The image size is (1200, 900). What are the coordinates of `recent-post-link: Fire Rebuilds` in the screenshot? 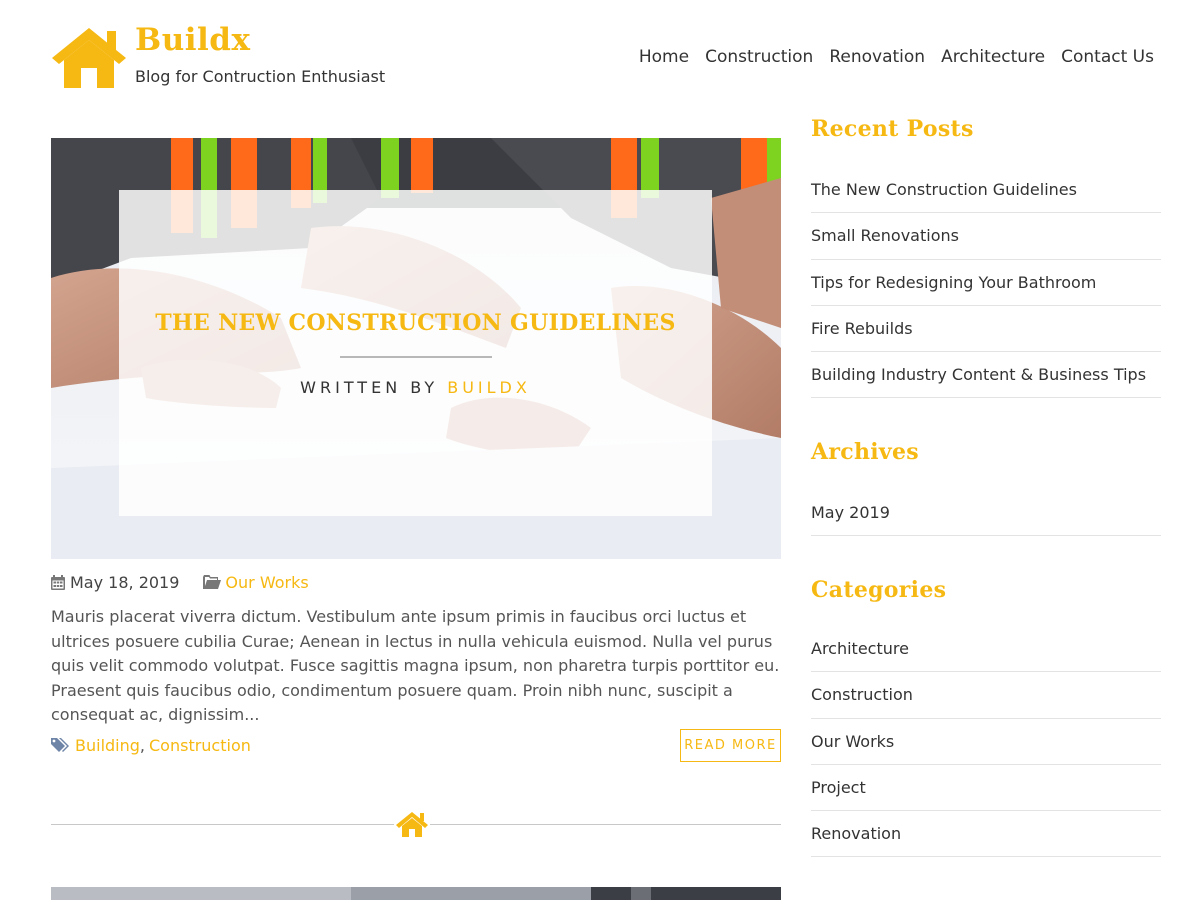 It's located at (986, 329).